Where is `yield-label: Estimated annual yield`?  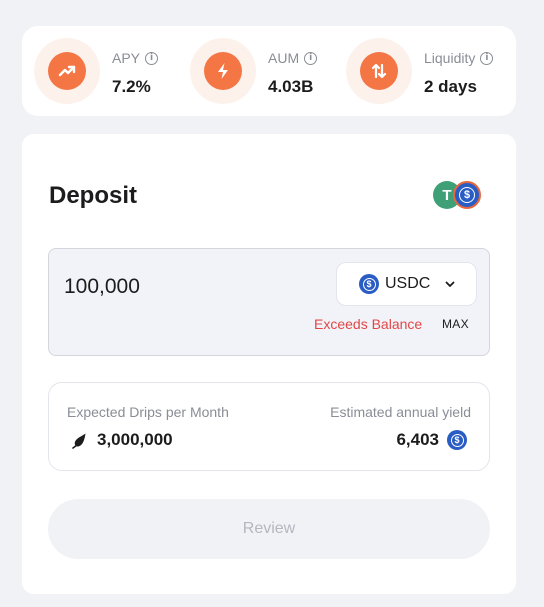 yield-label: Estimated annual yield is located at coordinates (400, 412).